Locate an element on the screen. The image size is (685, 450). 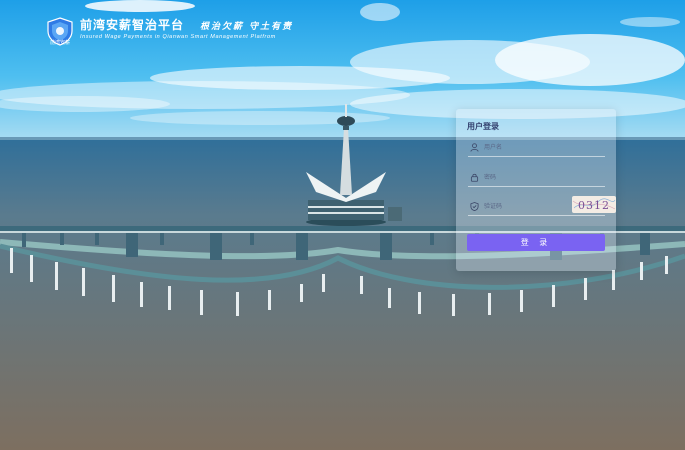
login-button: 登 录 is located at coordinates (536, 242).